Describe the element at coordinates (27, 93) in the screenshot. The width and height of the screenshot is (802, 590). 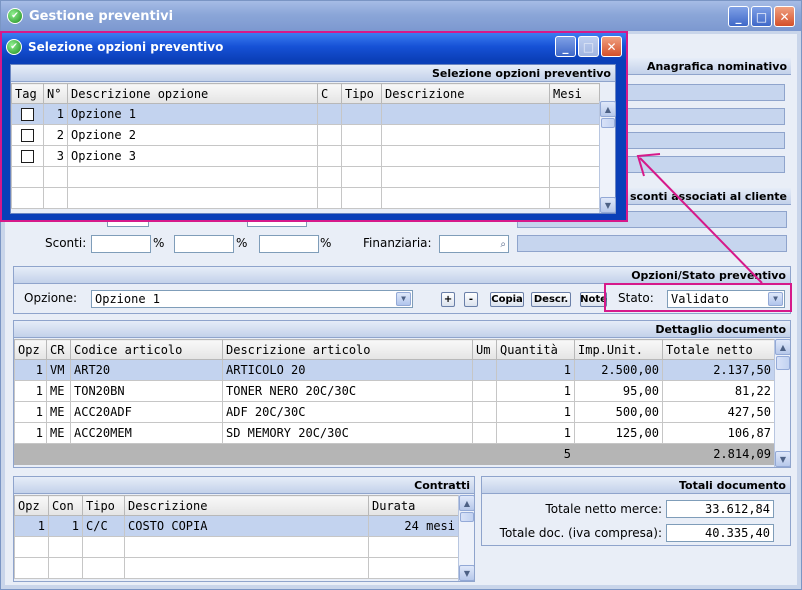
I see `column-header: Tag` at that location.